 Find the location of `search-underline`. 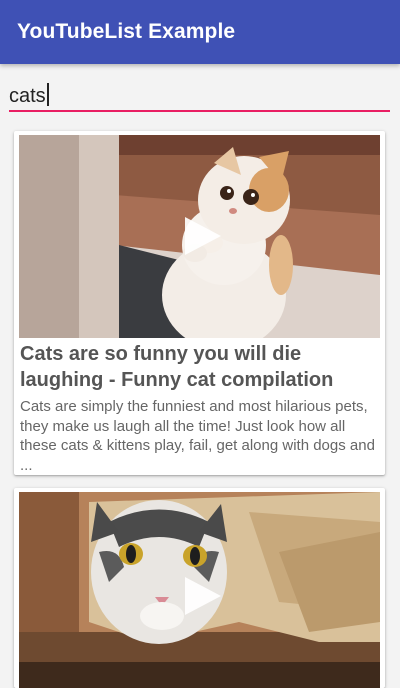

search-underline is located at coordinates (199, 111).